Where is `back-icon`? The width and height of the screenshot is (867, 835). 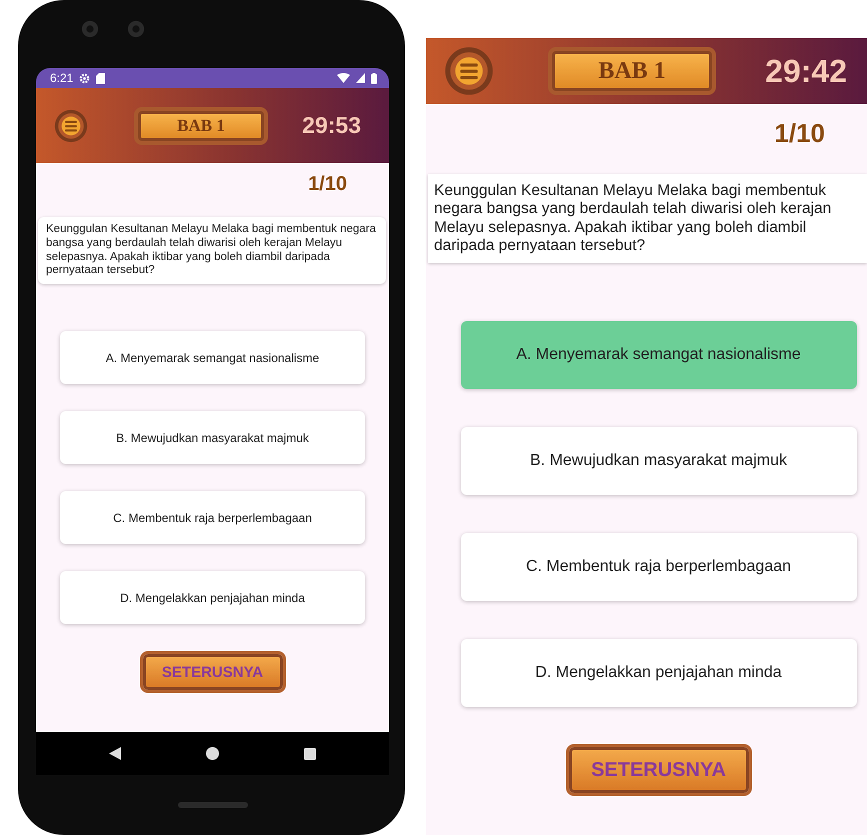 back-icon is located at coordinates (114, 753).